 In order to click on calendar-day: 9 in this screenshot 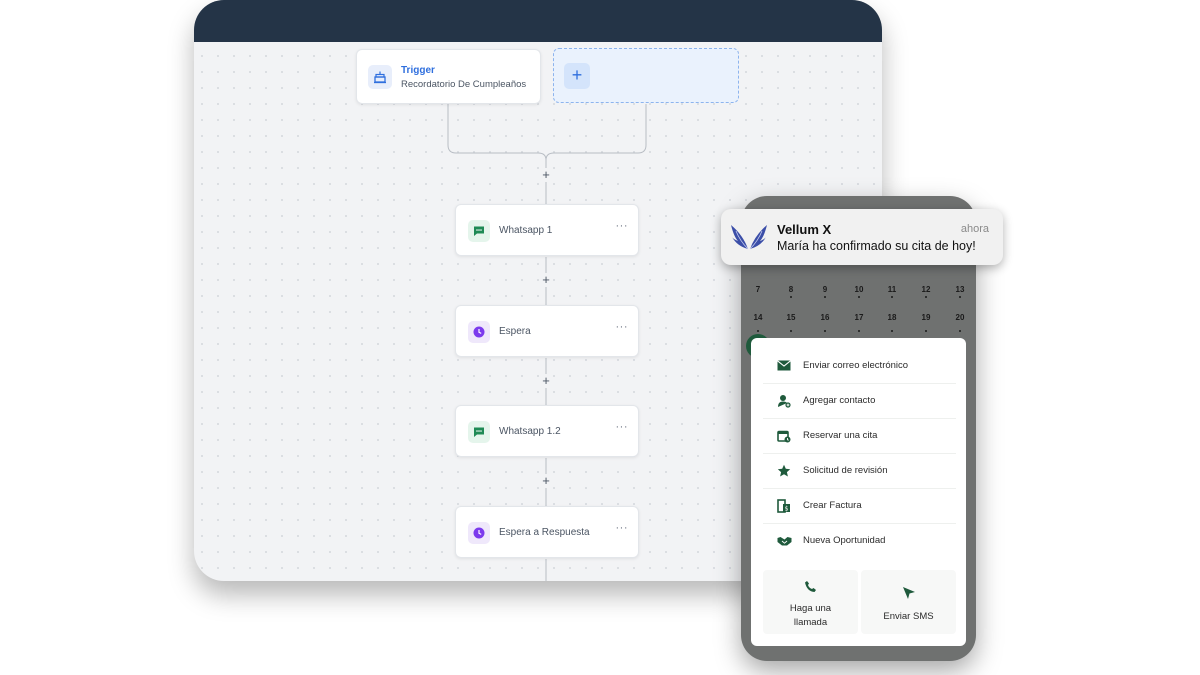, I will do `click(825, 289)`.